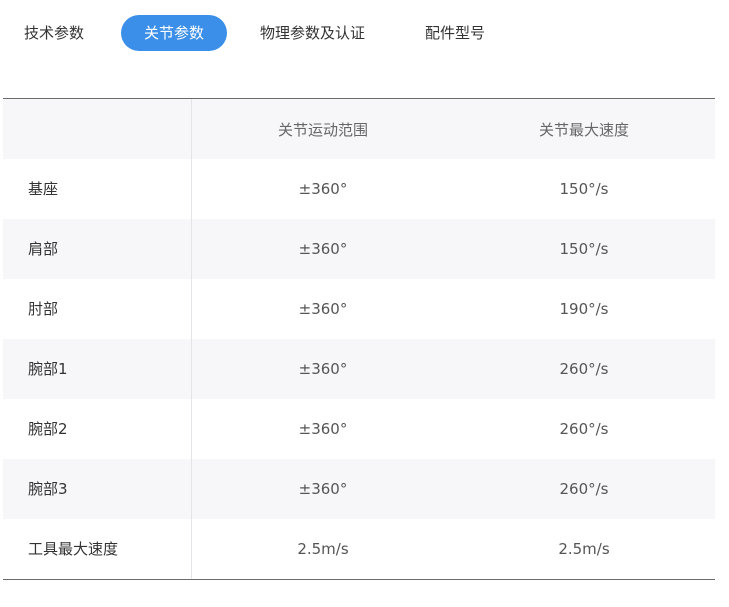 Image resolution: width=729 pixels, height=607 pixels. I want to click on tab-accessory-models: 配件型号, so click(455, 33).